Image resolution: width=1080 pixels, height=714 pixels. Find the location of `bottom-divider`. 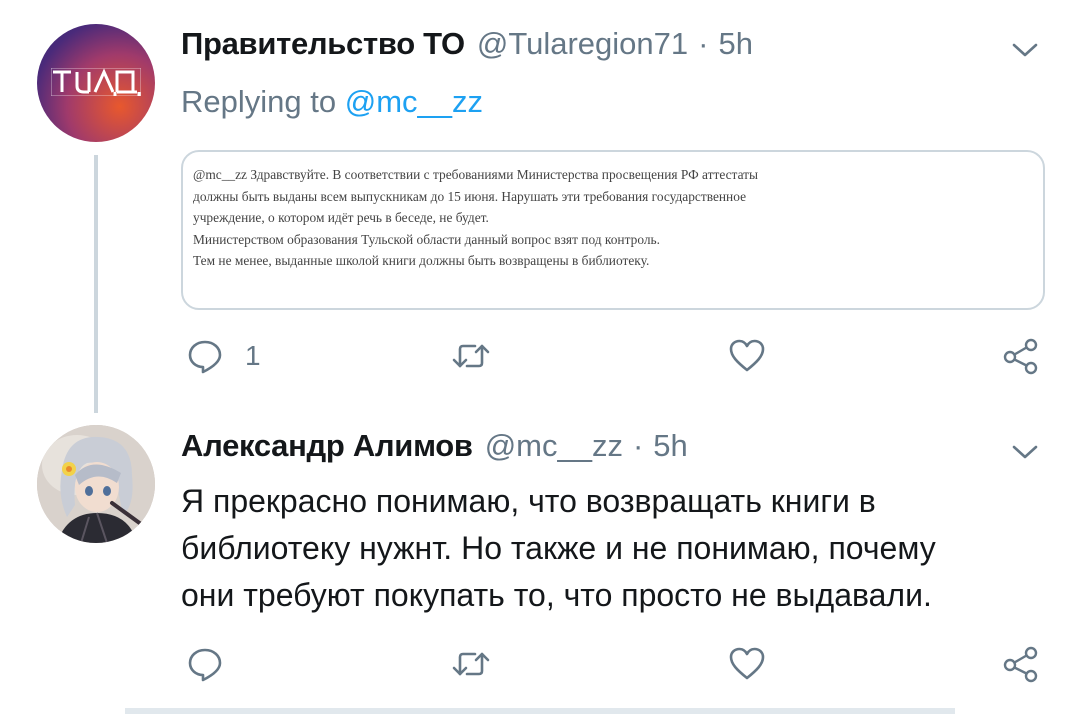

bottom-divider is located at coordinates (540, 711).